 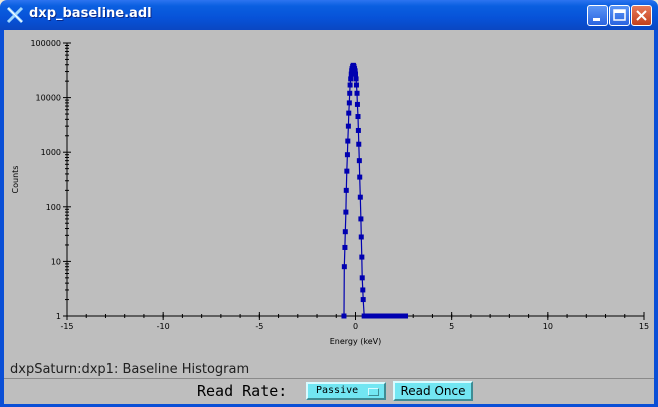 I want to click on y-tick-label: 1000, so click(x=51, y=152).